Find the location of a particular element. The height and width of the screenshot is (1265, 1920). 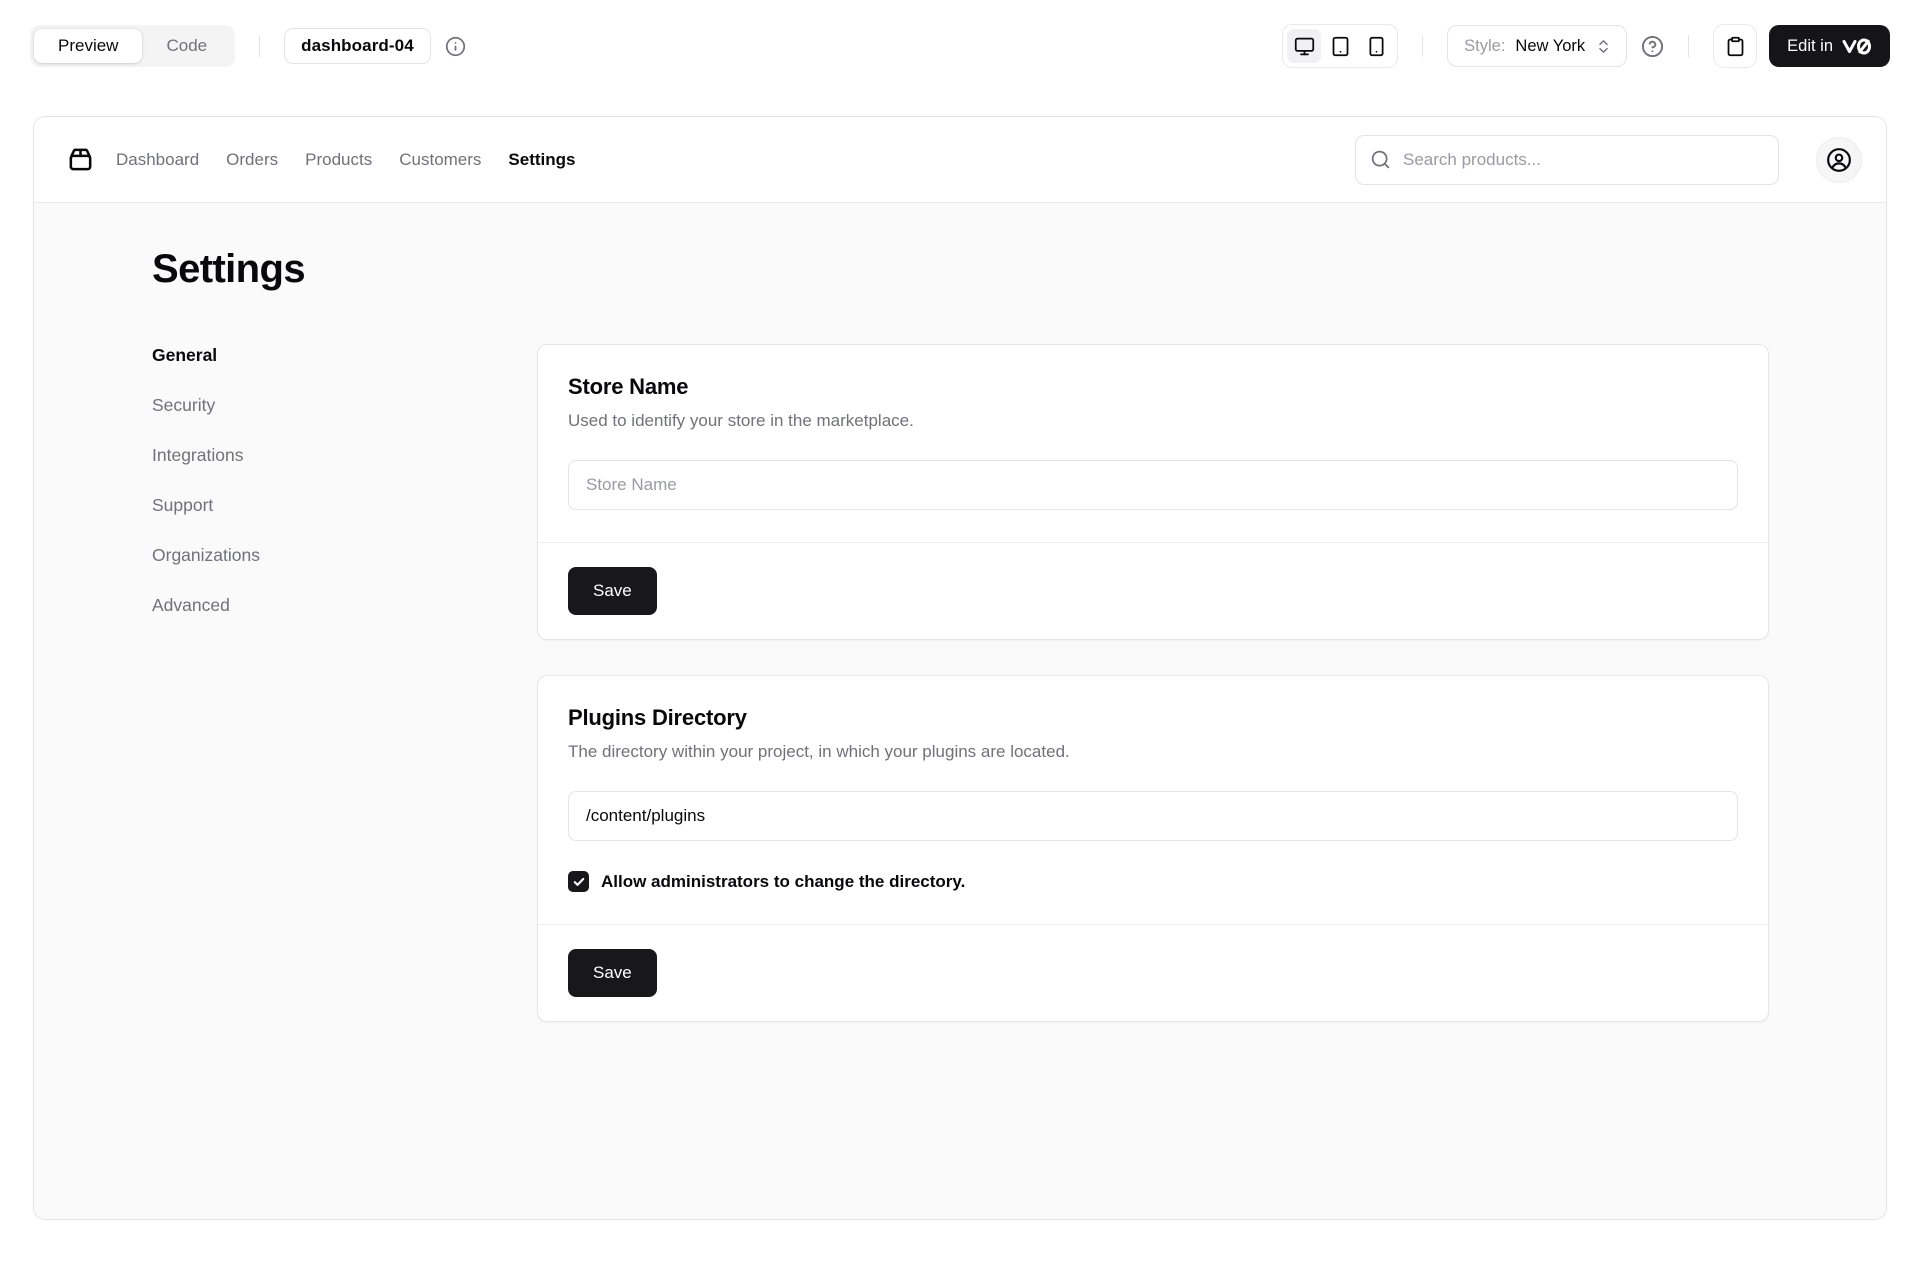

monitor-icon is located at coordinates (1304, 46).